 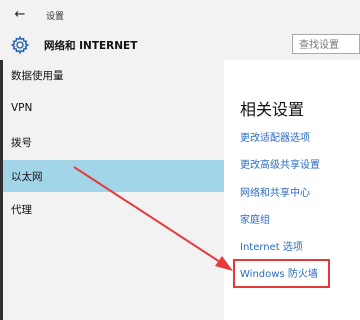 What do you see at coordinates (272, 109) in the screenshot?
I see `section-title: 相关设置` at bounding box center [272, 109].